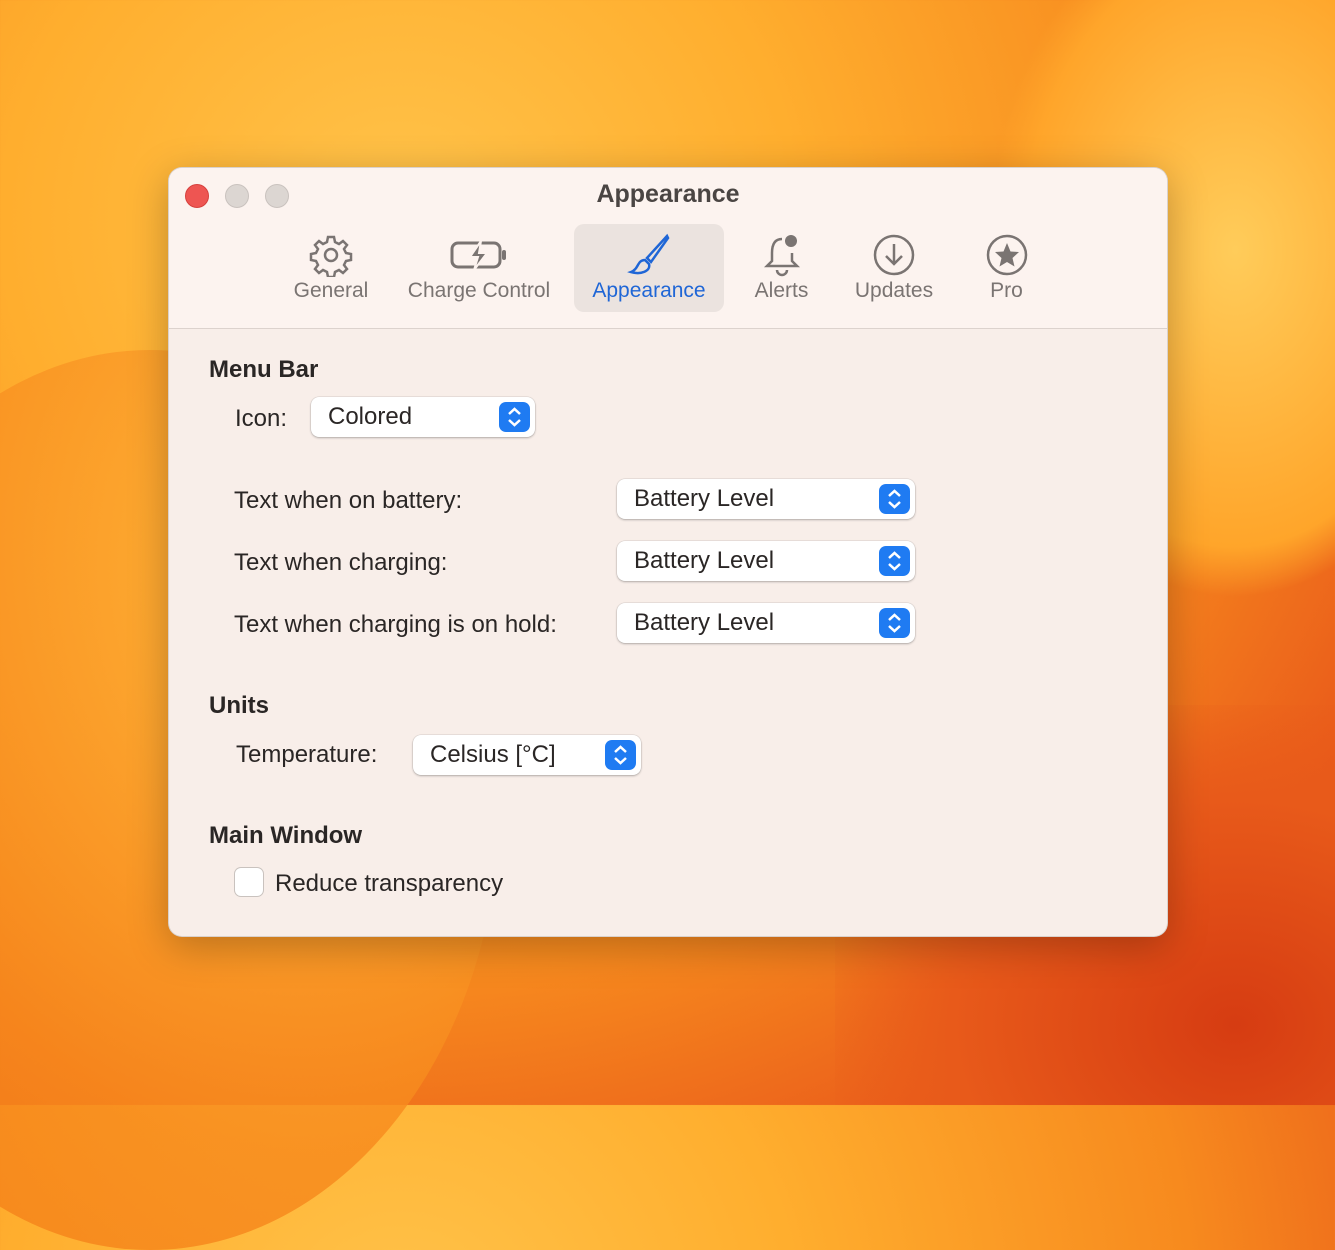 The width and height of the screenshot is (1335, 1250). What do you see at coordinates (894, 290) in the screenshot?
I see `tab-label: Updates` at bounding box center [894, 290].